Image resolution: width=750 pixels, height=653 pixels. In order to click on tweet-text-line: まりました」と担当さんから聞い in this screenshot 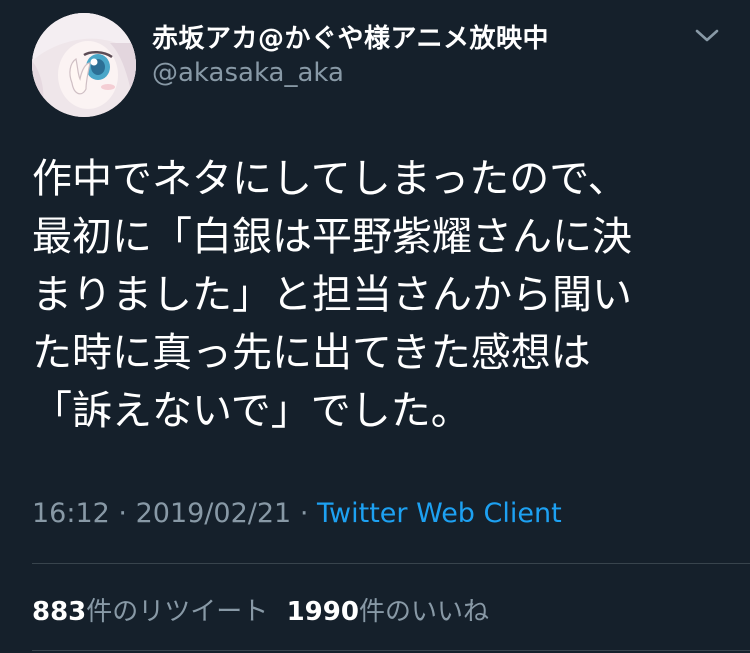, I will do `click(332, 295)`.